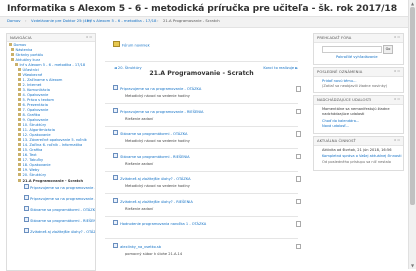 Image resolution: width=416 pixels, height=271 pixels. Describe the element at coordinates (52, 140) in the screenshot. I see `nav-item: 13. Záverečné opakovanie 5. ročník` at that location.